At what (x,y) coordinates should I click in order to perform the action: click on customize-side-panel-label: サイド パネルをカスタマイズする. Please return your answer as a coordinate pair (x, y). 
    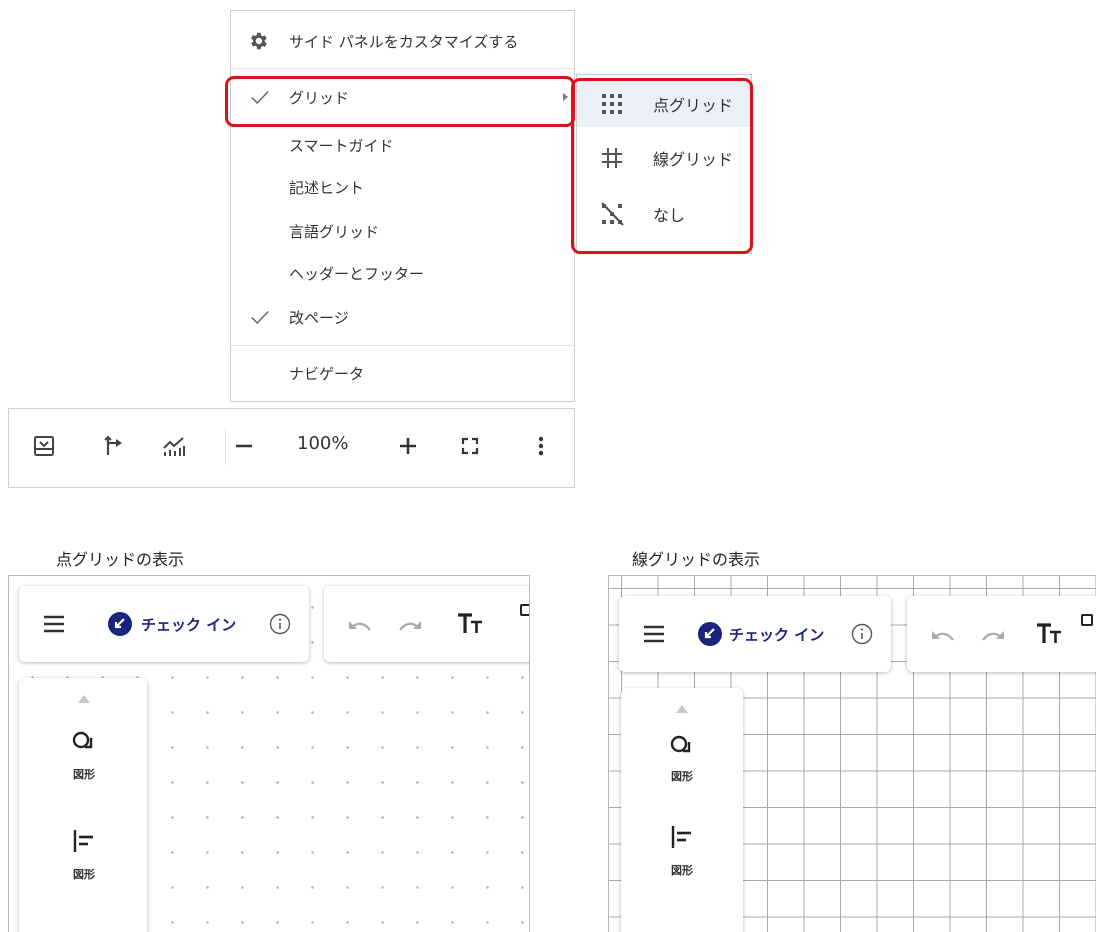
    Looking at the image, I should click on (404, 41).